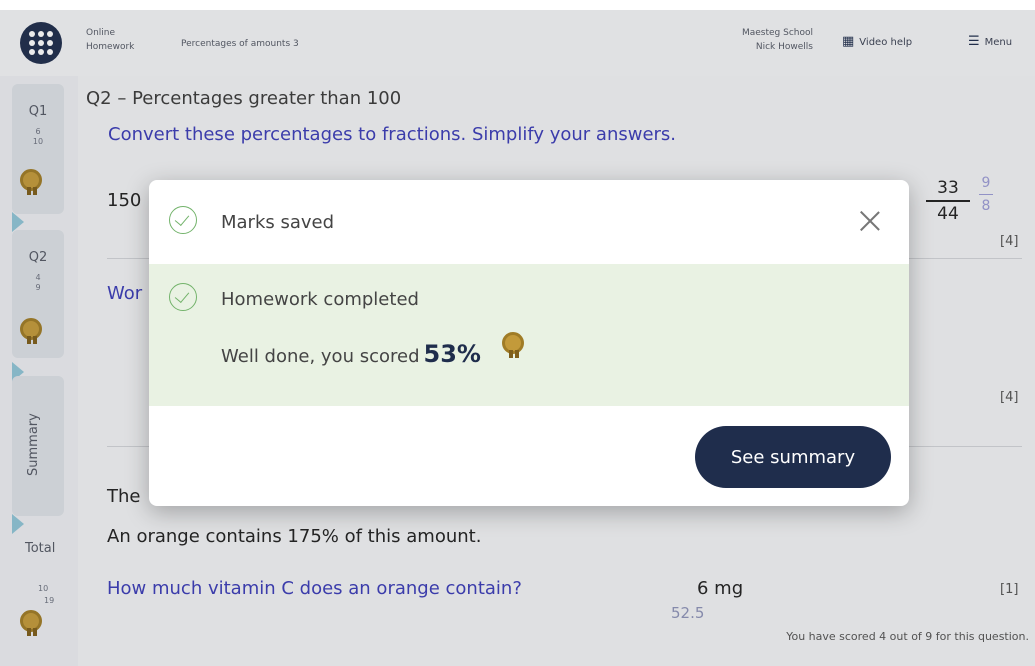  Describe the element at coordinates (529, 222) in the screenshot. I see `dialog-header: Marks saved` at that location.